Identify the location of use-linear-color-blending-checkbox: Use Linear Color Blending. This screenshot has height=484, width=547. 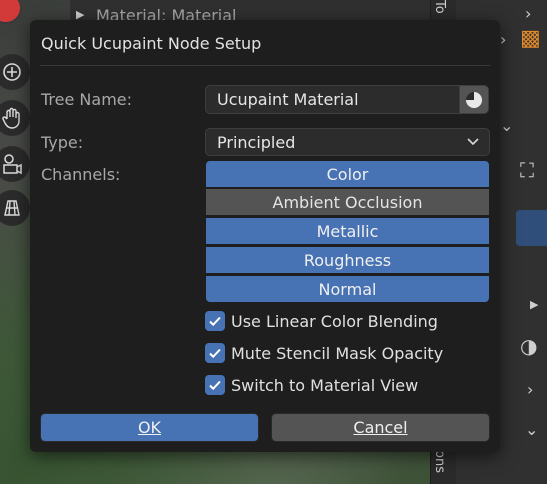
(321, 321).